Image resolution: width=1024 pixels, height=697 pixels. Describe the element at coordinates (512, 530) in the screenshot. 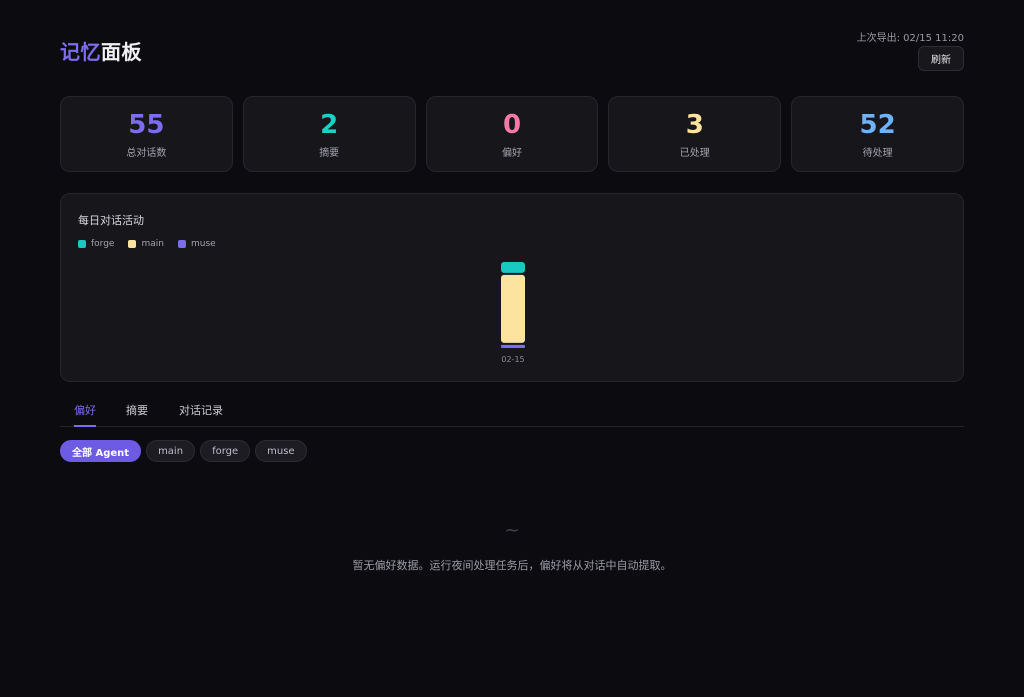

I see `empty-state-tilde-icon: ~` at that location.